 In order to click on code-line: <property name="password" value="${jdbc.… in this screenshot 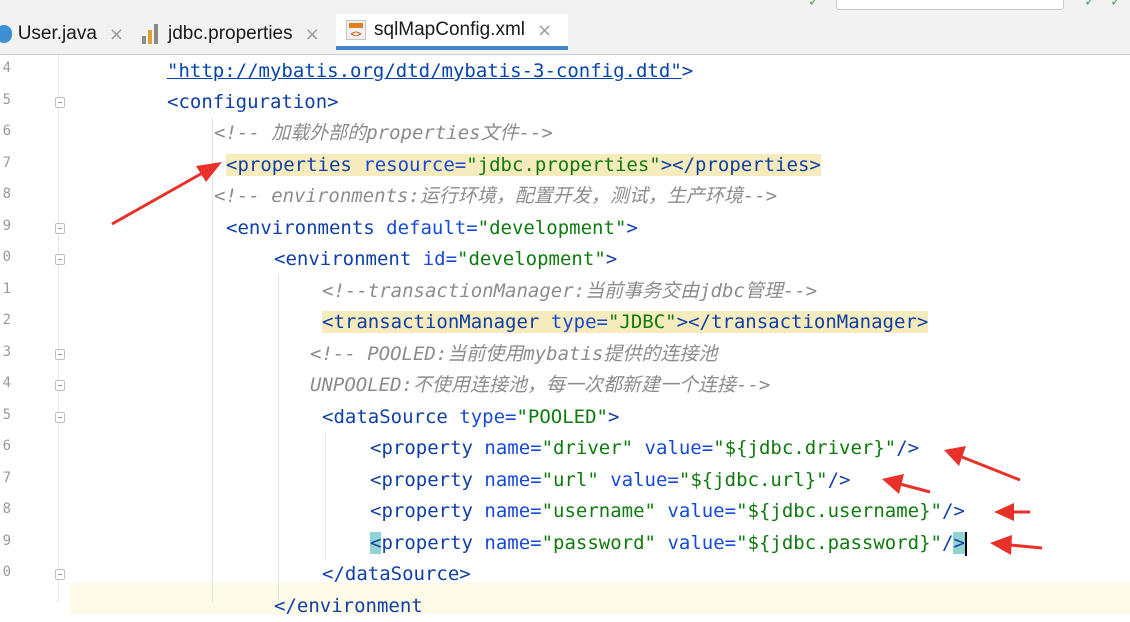, I will do `click(668, 543)`.